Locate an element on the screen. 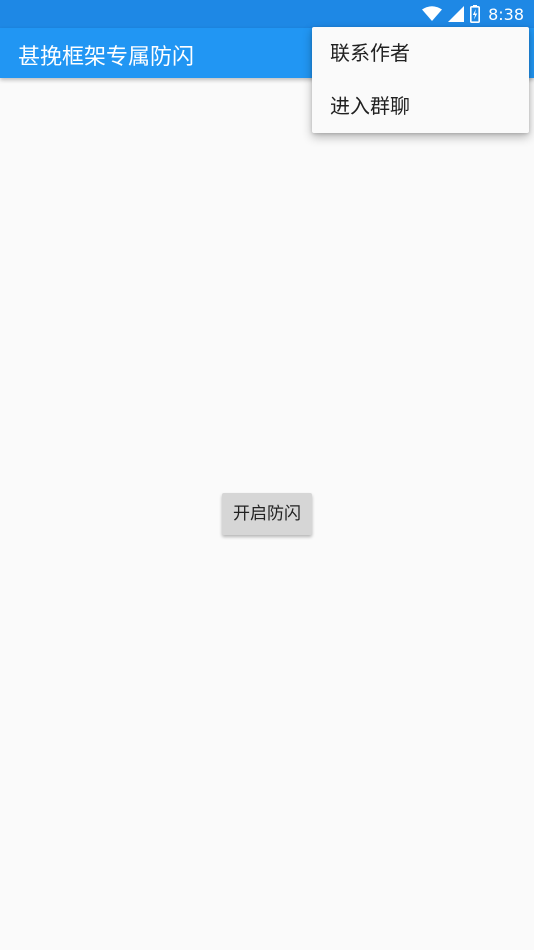  overflow-menu: 联系作者 进入群聊 is located at coordinates (420, 80).